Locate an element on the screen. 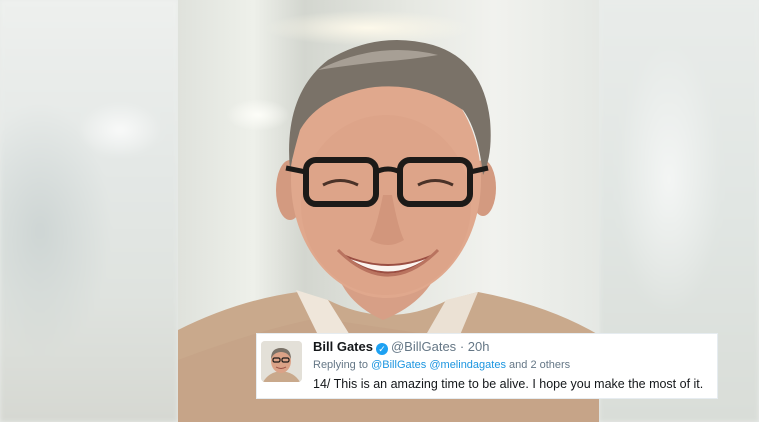 This screenshot has height=422, width=759. avatar is located at coordinates (281, 361).